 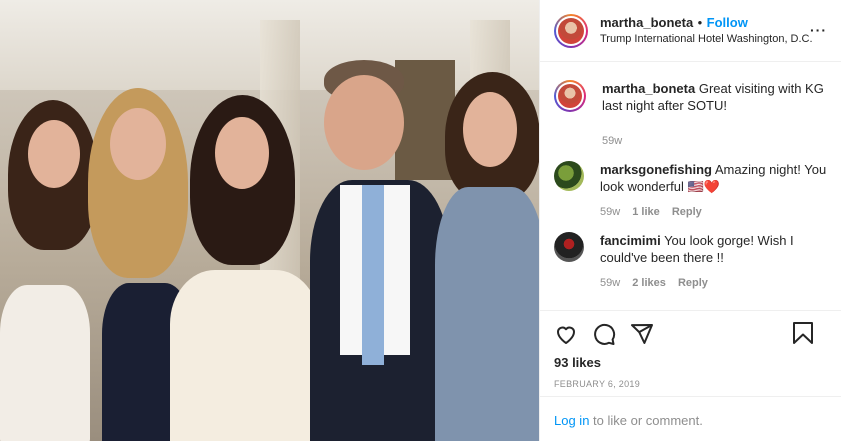 I want to click on heart-icon, so click(x=566, y=334).